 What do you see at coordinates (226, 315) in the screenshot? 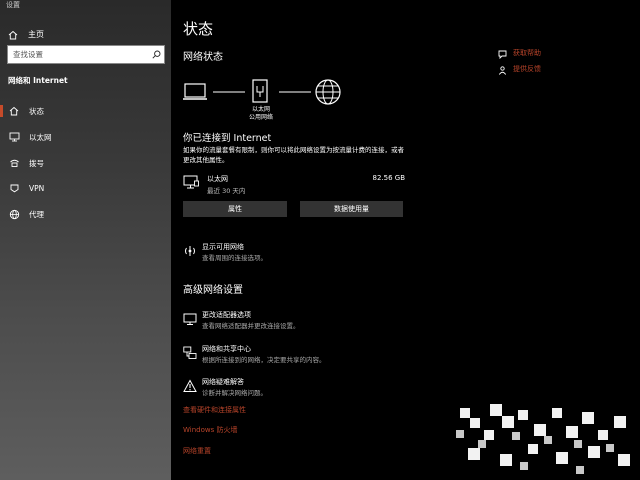
I see `adapter-options-title: 更改适配器选项` at bounding box center [226, 315].